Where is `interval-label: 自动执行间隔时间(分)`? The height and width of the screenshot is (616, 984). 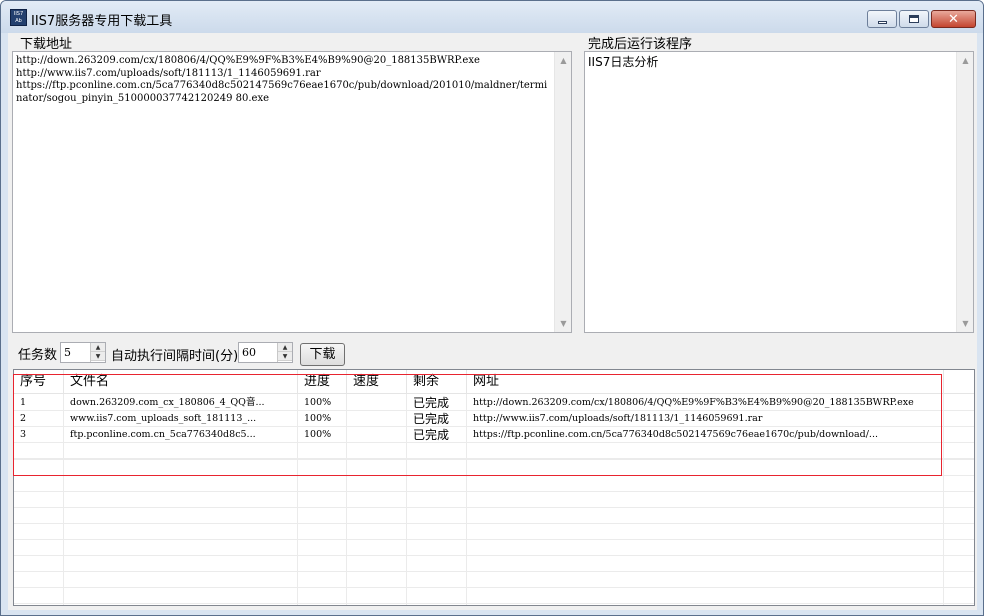 interval-label: 自动执行间隔时间(分) is located at coordinates (175, 356).